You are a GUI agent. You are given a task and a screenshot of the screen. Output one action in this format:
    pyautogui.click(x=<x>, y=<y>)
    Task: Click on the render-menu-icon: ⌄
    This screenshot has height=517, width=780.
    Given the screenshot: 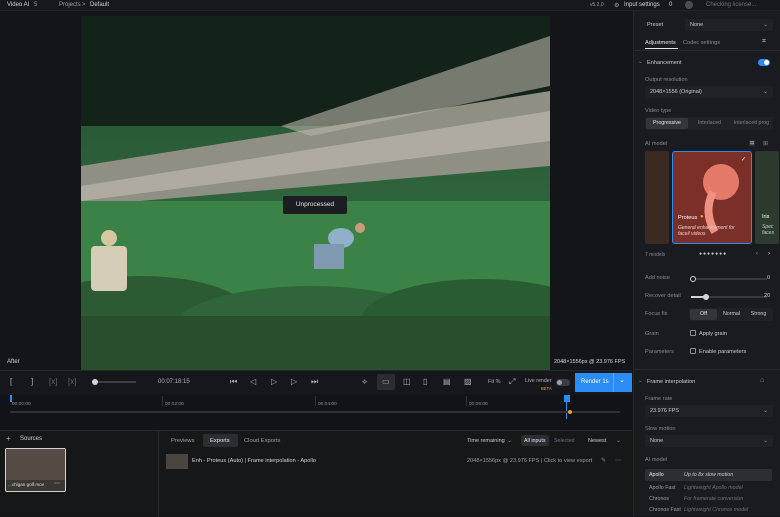 What is the action you would take?
    pyautogui.click(x=622, y=380)
    